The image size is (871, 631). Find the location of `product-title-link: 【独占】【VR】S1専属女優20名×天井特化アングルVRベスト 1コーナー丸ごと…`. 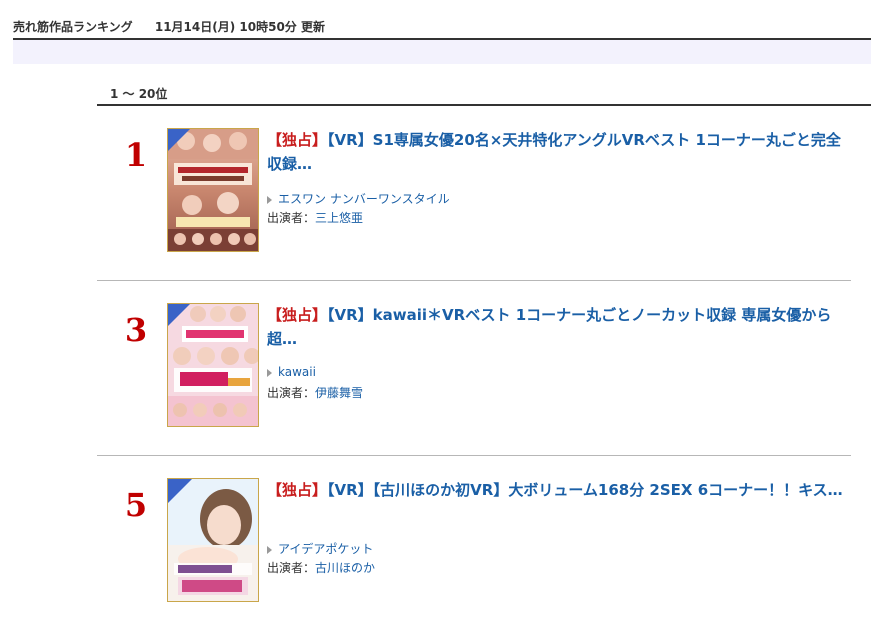

product-title-link: 【独占】【VR】S1専属女優20名×天井特化アングルVRベスト 1コーナー丸ごと… is located at coordinates (556, 152).